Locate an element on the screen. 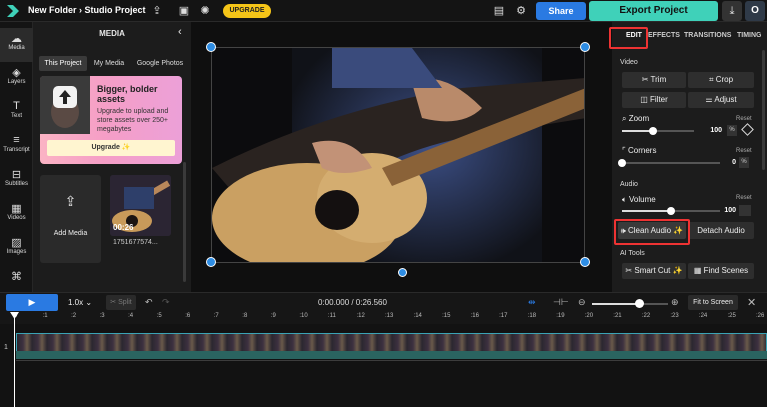 The height and width of the screenshot is (407, 767). add-media-label: Add Media is located at coordinates (70, 233).